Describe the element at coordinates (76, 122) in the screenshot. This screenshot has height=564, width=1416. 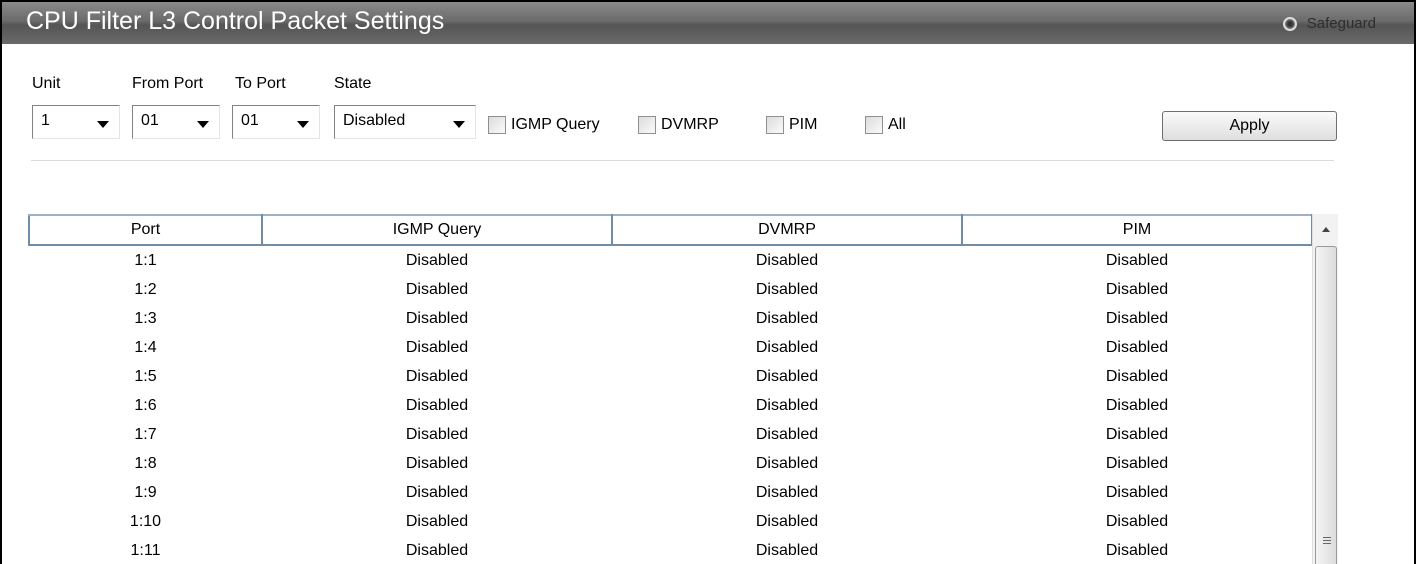
I see `unit-select: 1` at that location.